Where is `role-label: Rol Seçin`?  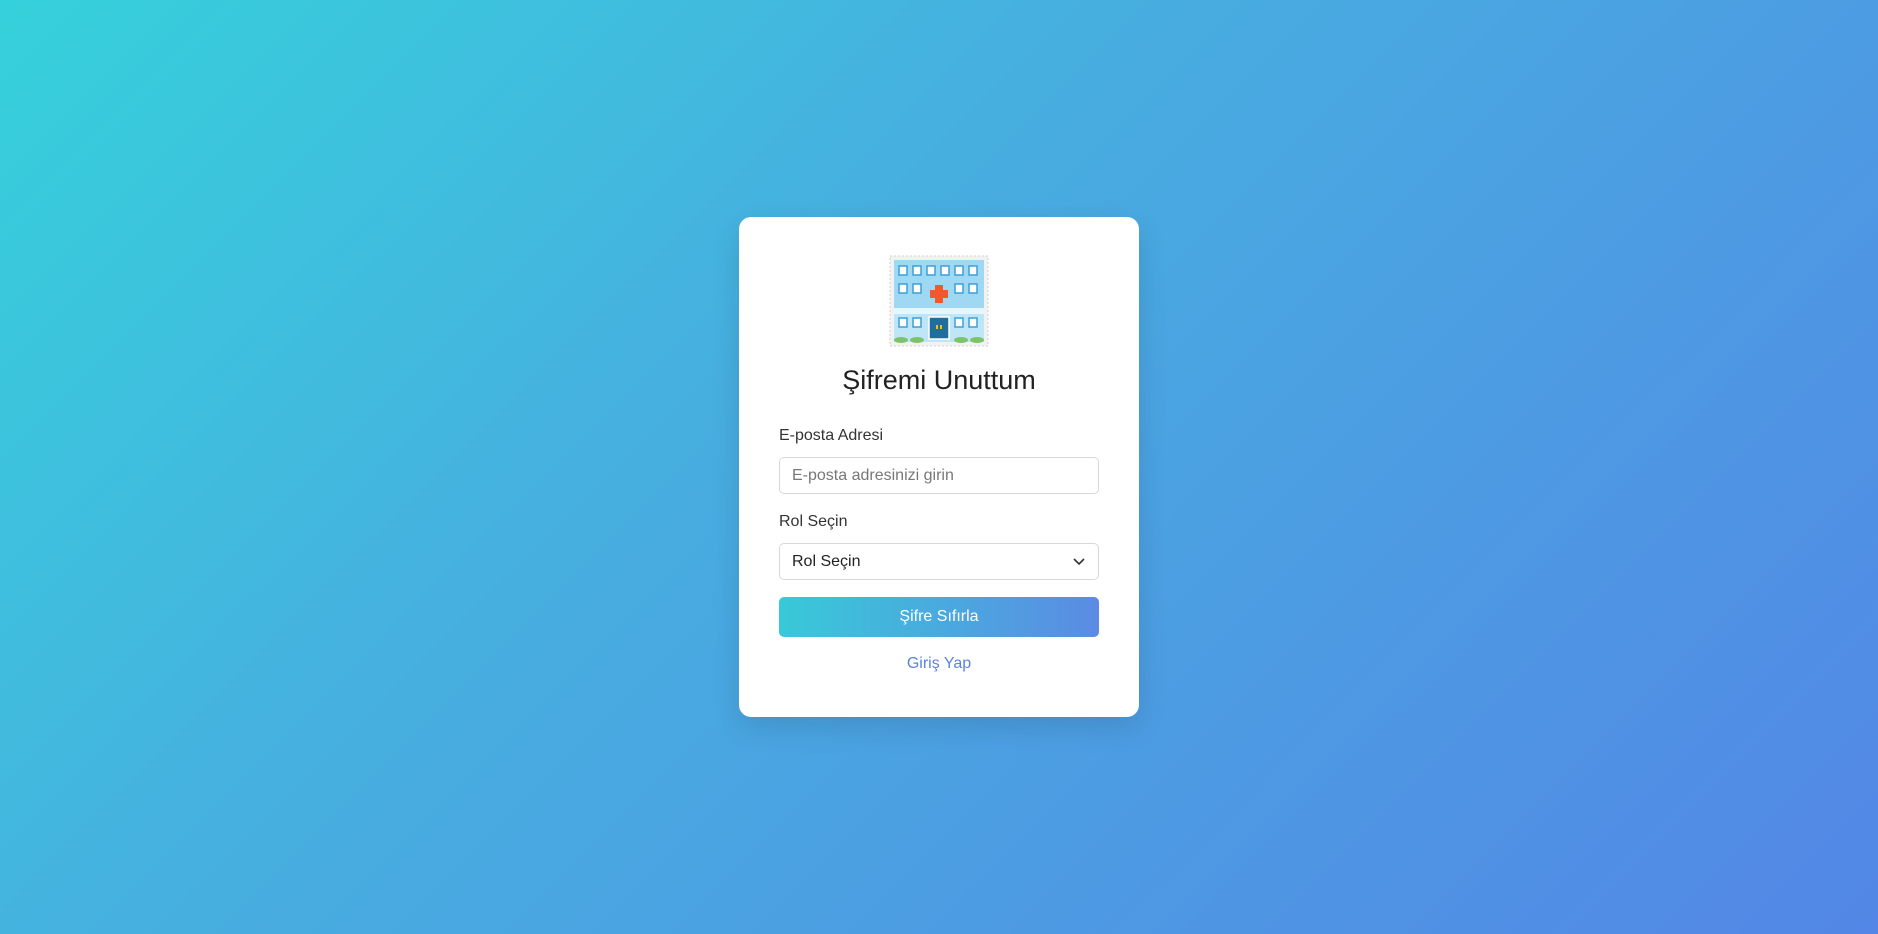
role-label: Rol Seçin is located at coordinates (813, 521).